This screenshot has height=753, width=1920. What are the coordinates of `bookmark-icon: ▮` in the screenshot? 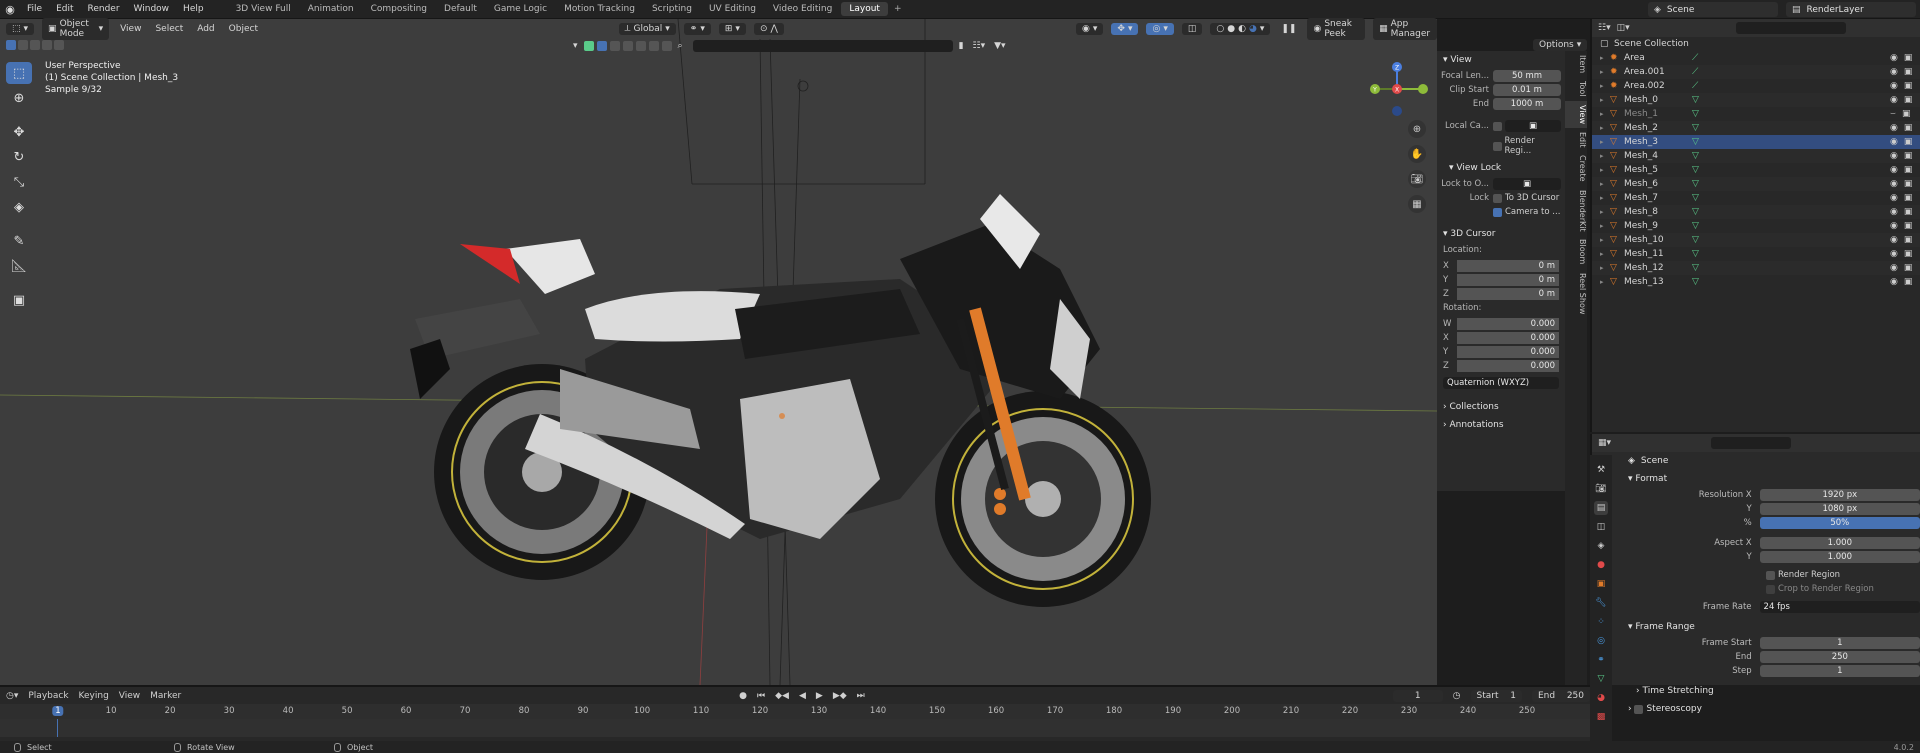 It's located at (961, 46).